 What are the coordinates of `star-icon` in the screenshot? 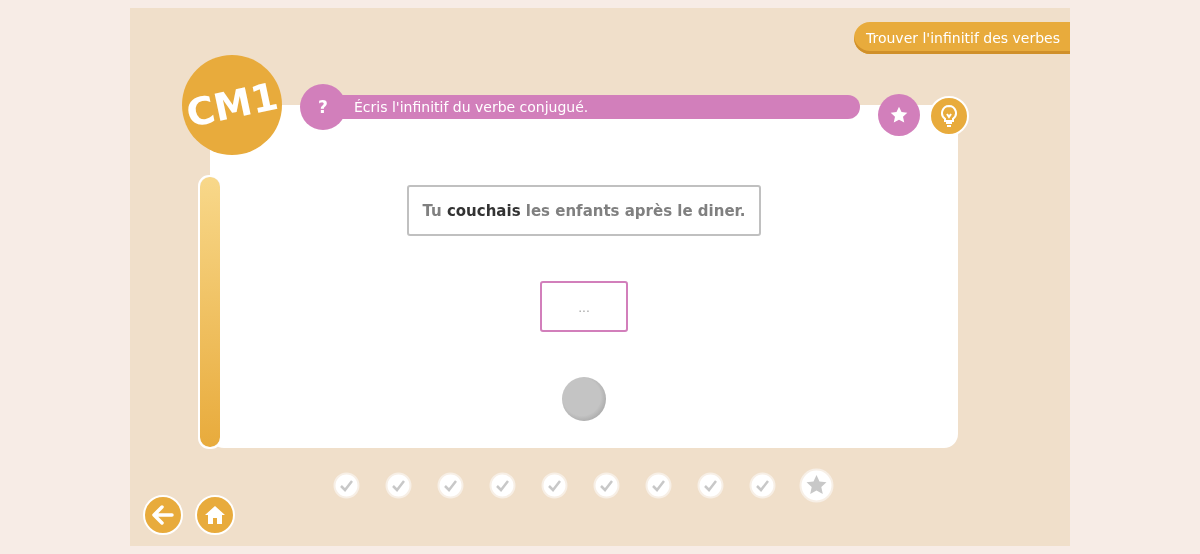 It's located at (899, 115).